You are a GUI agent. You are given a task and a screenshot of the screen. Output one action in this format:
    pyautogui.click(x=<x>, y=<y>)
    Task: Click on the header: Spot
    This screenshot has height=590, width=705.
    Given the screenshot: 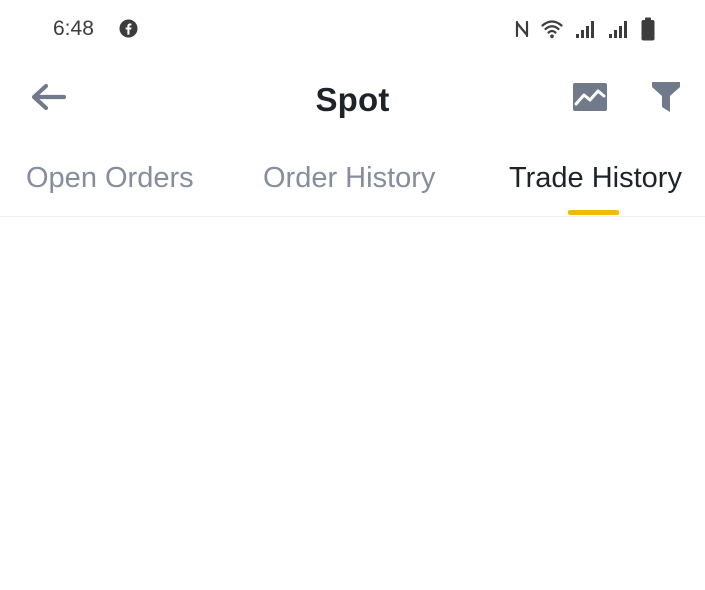 What is the action you would take?
    pyautogui.click(x=352, y=99)
    